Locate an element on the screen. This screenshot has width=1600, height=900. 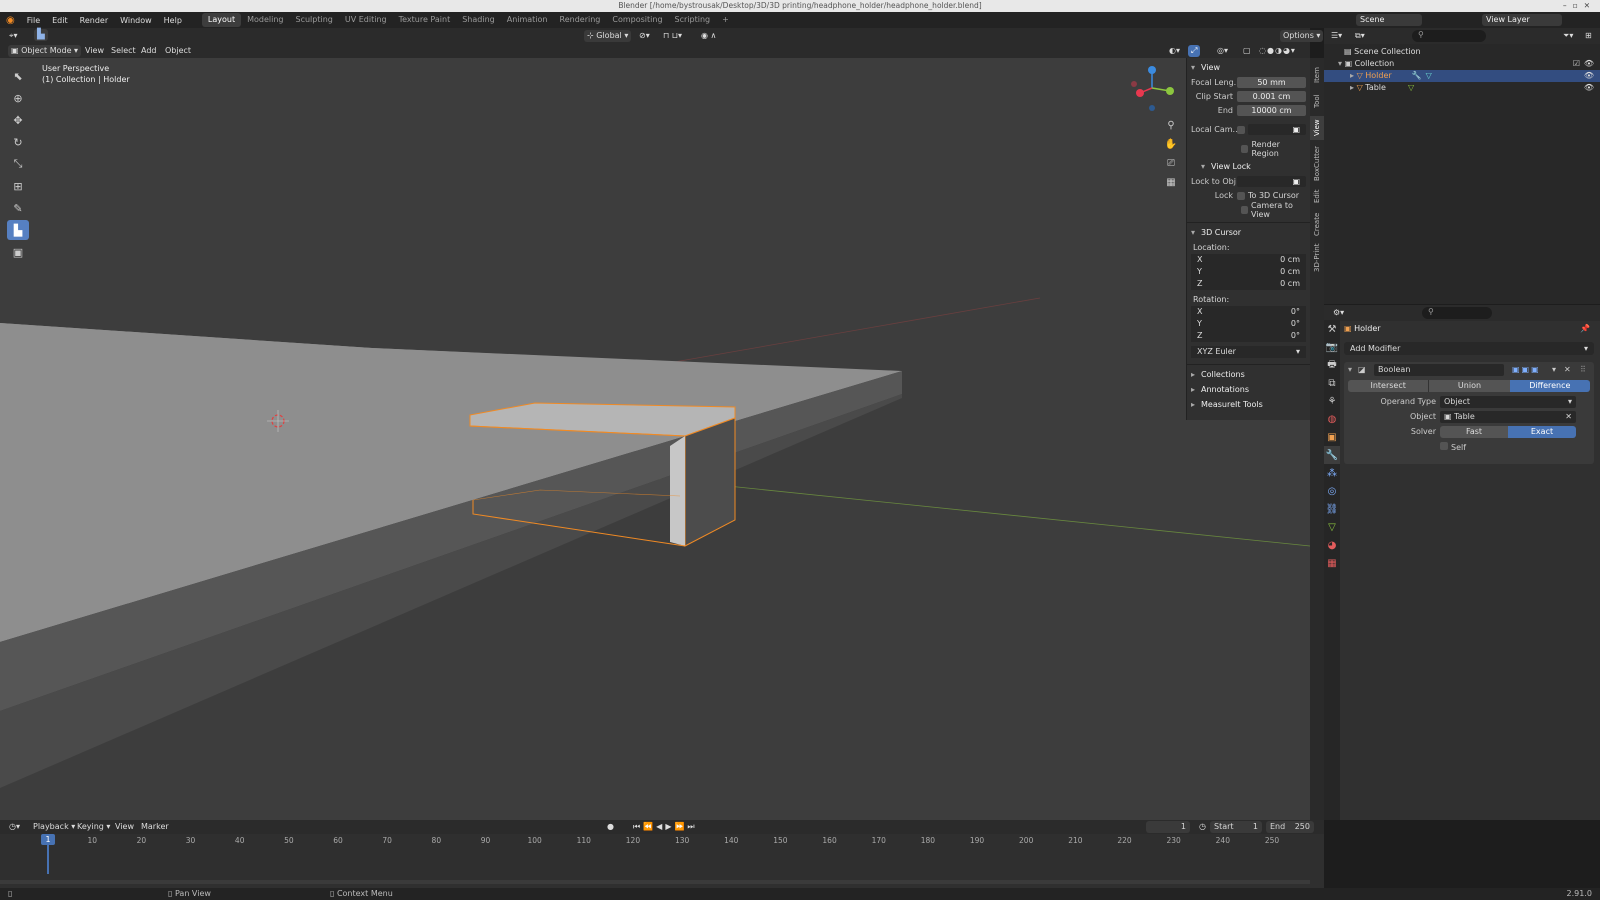
measureit-section: MeasureIt Tools is located at coordinates (1248, 404).